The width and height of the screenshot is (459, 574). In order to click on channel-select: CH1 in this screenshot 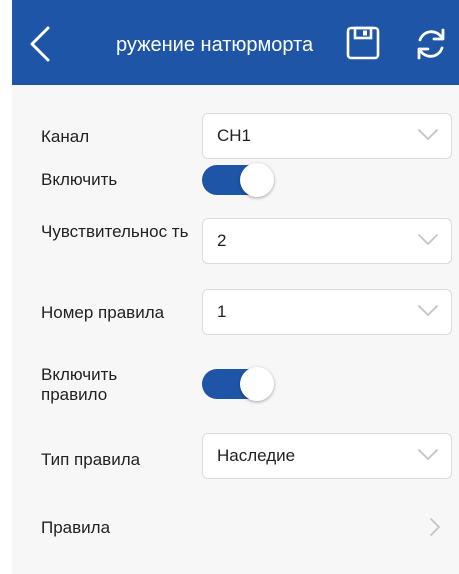, I will do `click(327, 136)`.